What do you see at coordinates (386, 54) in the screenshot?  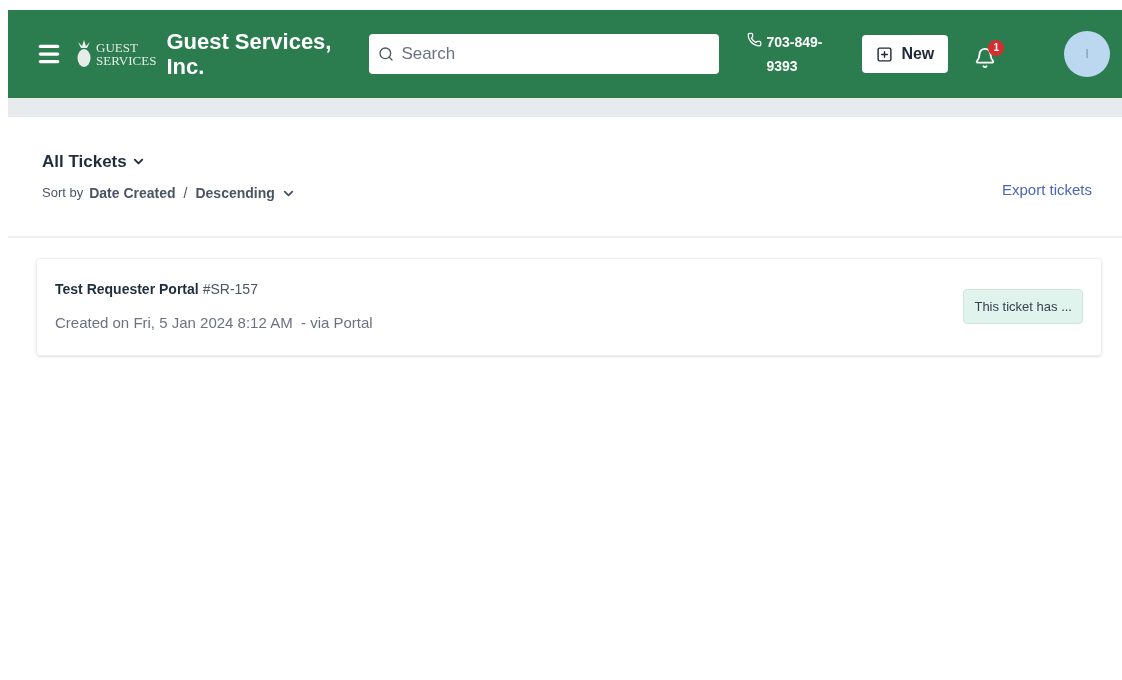 I see `search-icon` at bounding box center [386, 54].